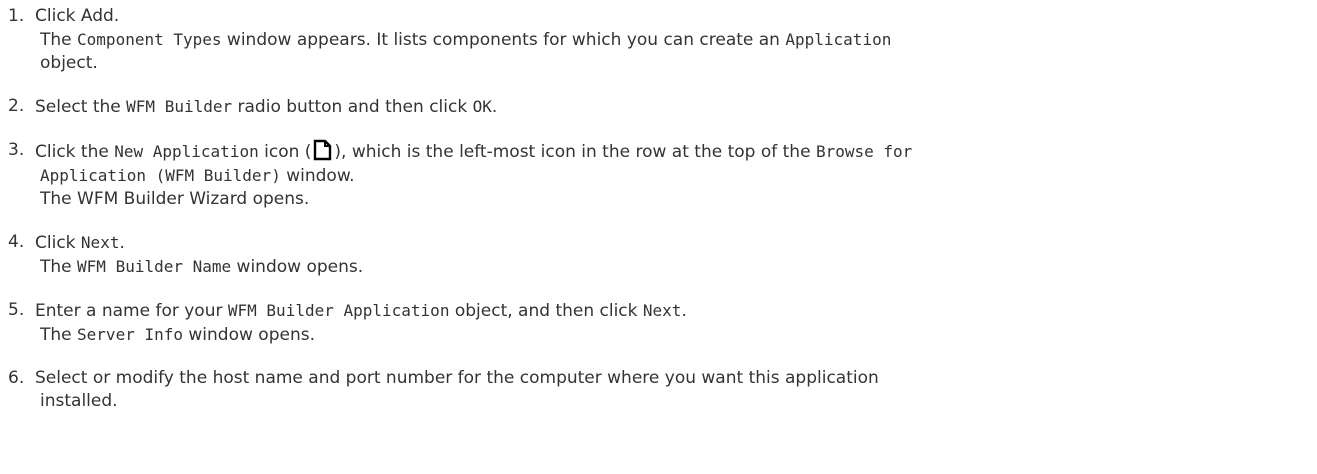 The width and height of the screenshot is (1317, 474). What do you see at coordinates (671, 335) in the screenshot?
I see `step-line: The Server Info window opens.` at bounding box center [671, 335].